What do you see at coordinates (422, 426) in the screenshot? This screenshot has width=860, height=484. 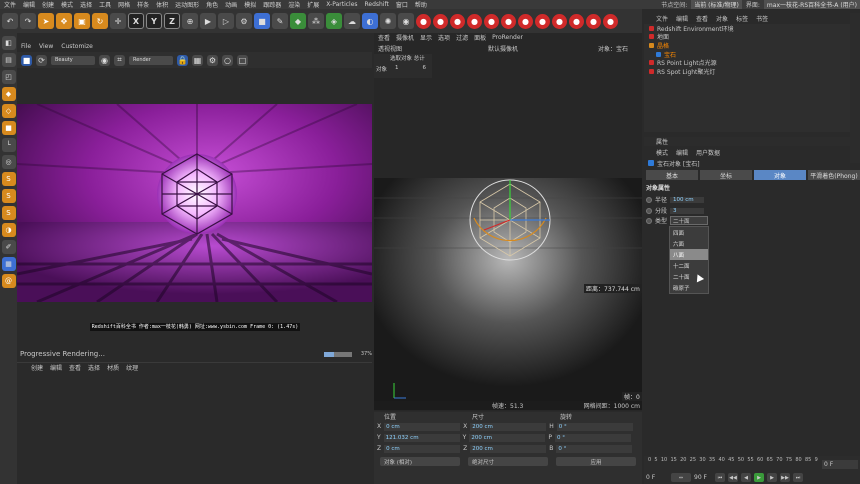 I see `position-x-field: 0 cm` at bounding box center [422, 426].